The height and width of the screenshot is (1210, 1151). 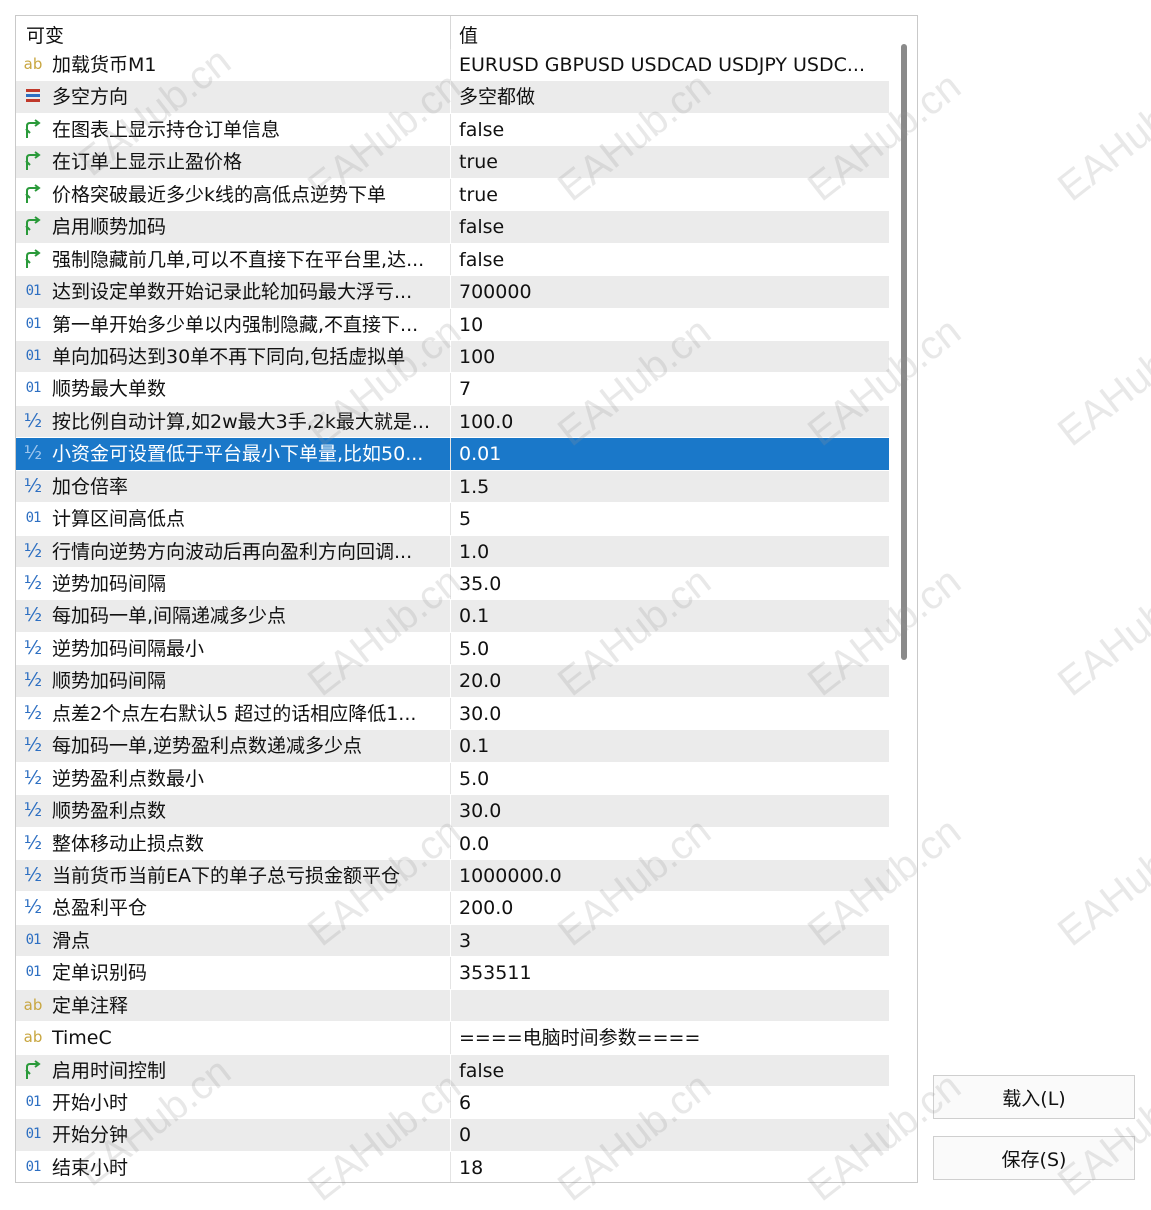 What do you see at coordinates (452, 97) in the screenshot?
I see `parameter-row: 多空方向 多空都做` at bounding box center [452, 97].